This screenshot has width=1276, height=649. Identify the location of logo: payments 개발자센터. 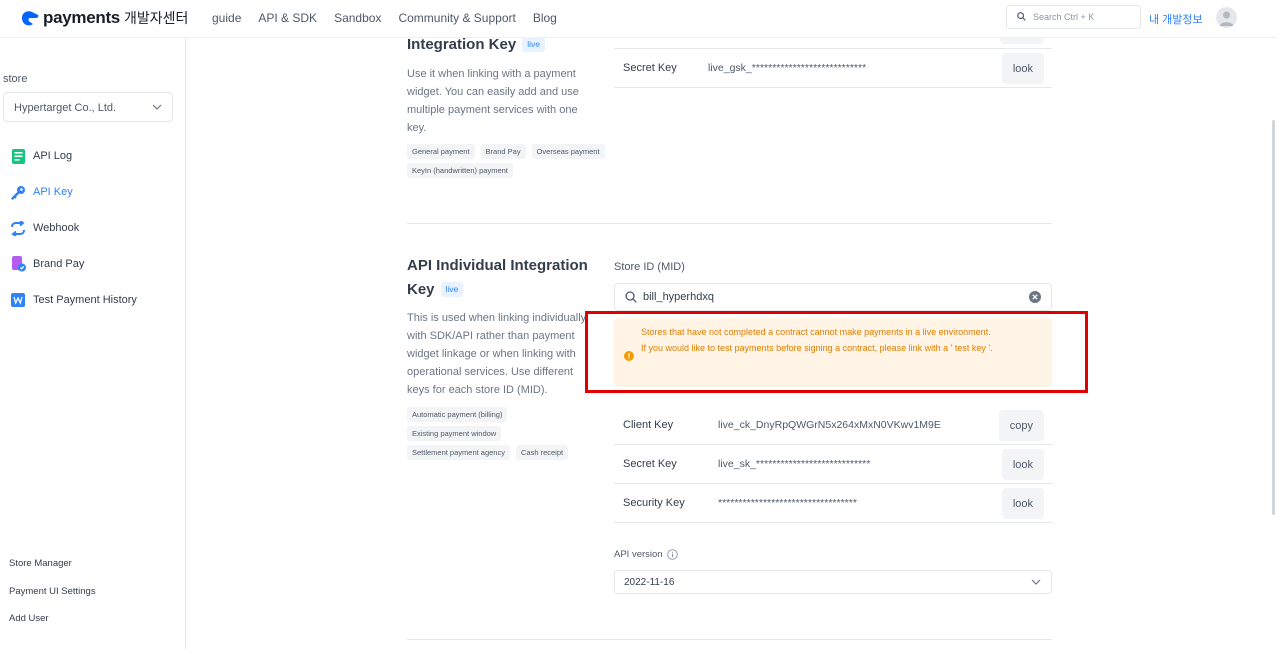
(104, 18).